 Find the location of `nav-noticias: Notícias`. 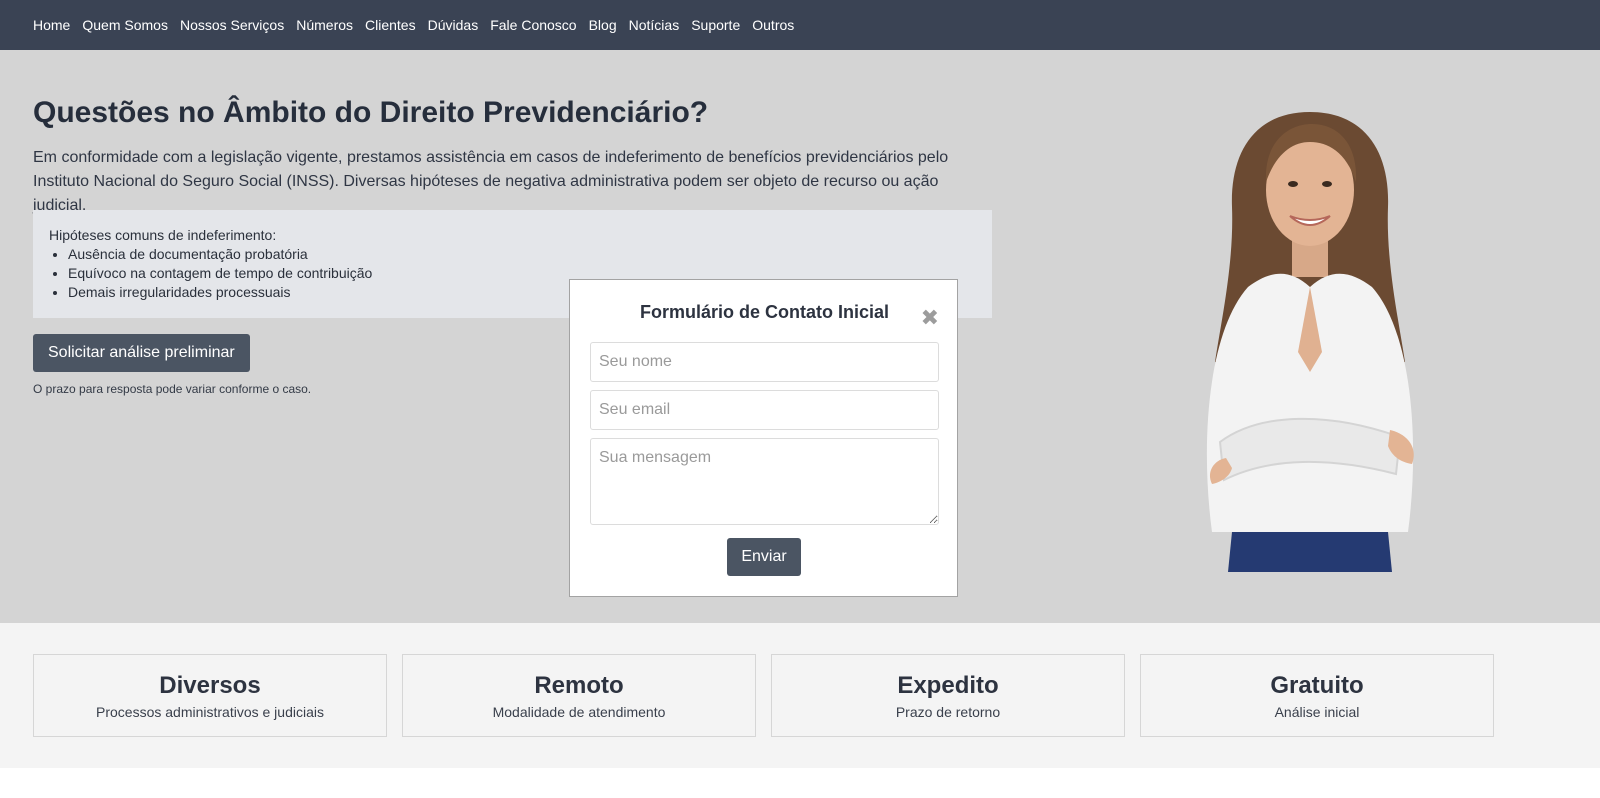

nav-noticias: Notícias is located at coordinates (654, 25).